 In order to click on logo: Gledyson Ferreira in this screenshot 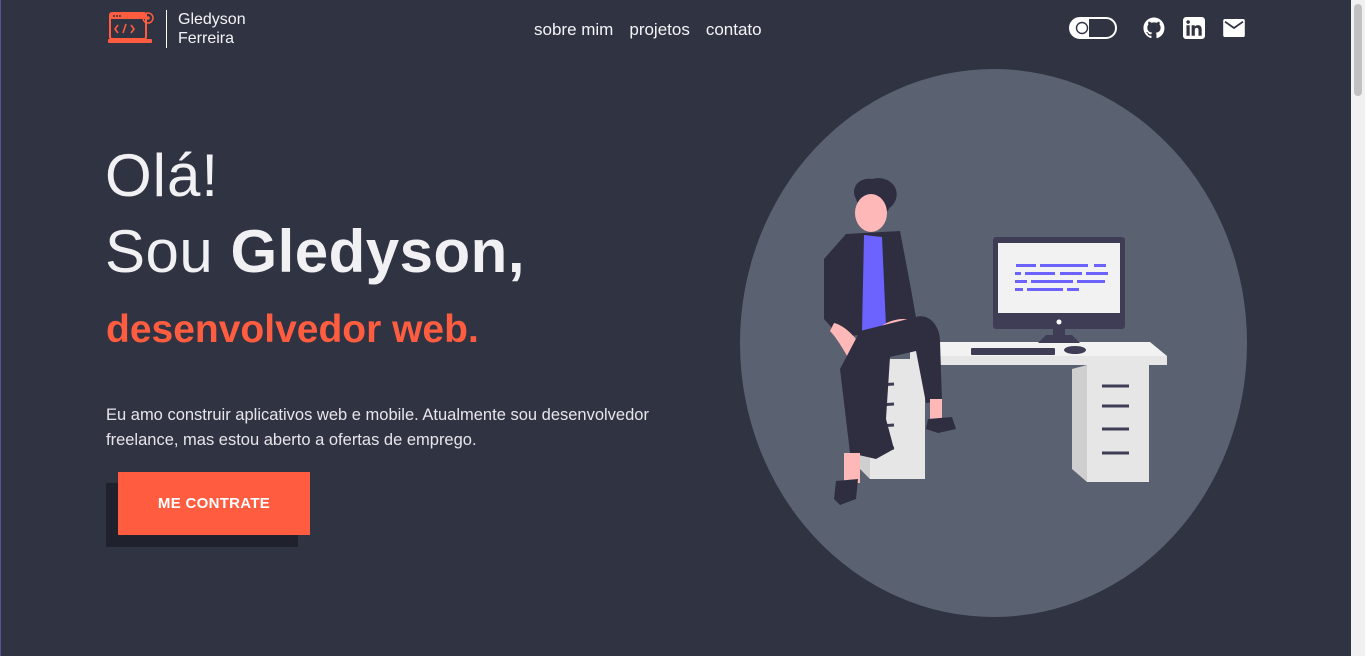, I will do `click(177, 29)`.